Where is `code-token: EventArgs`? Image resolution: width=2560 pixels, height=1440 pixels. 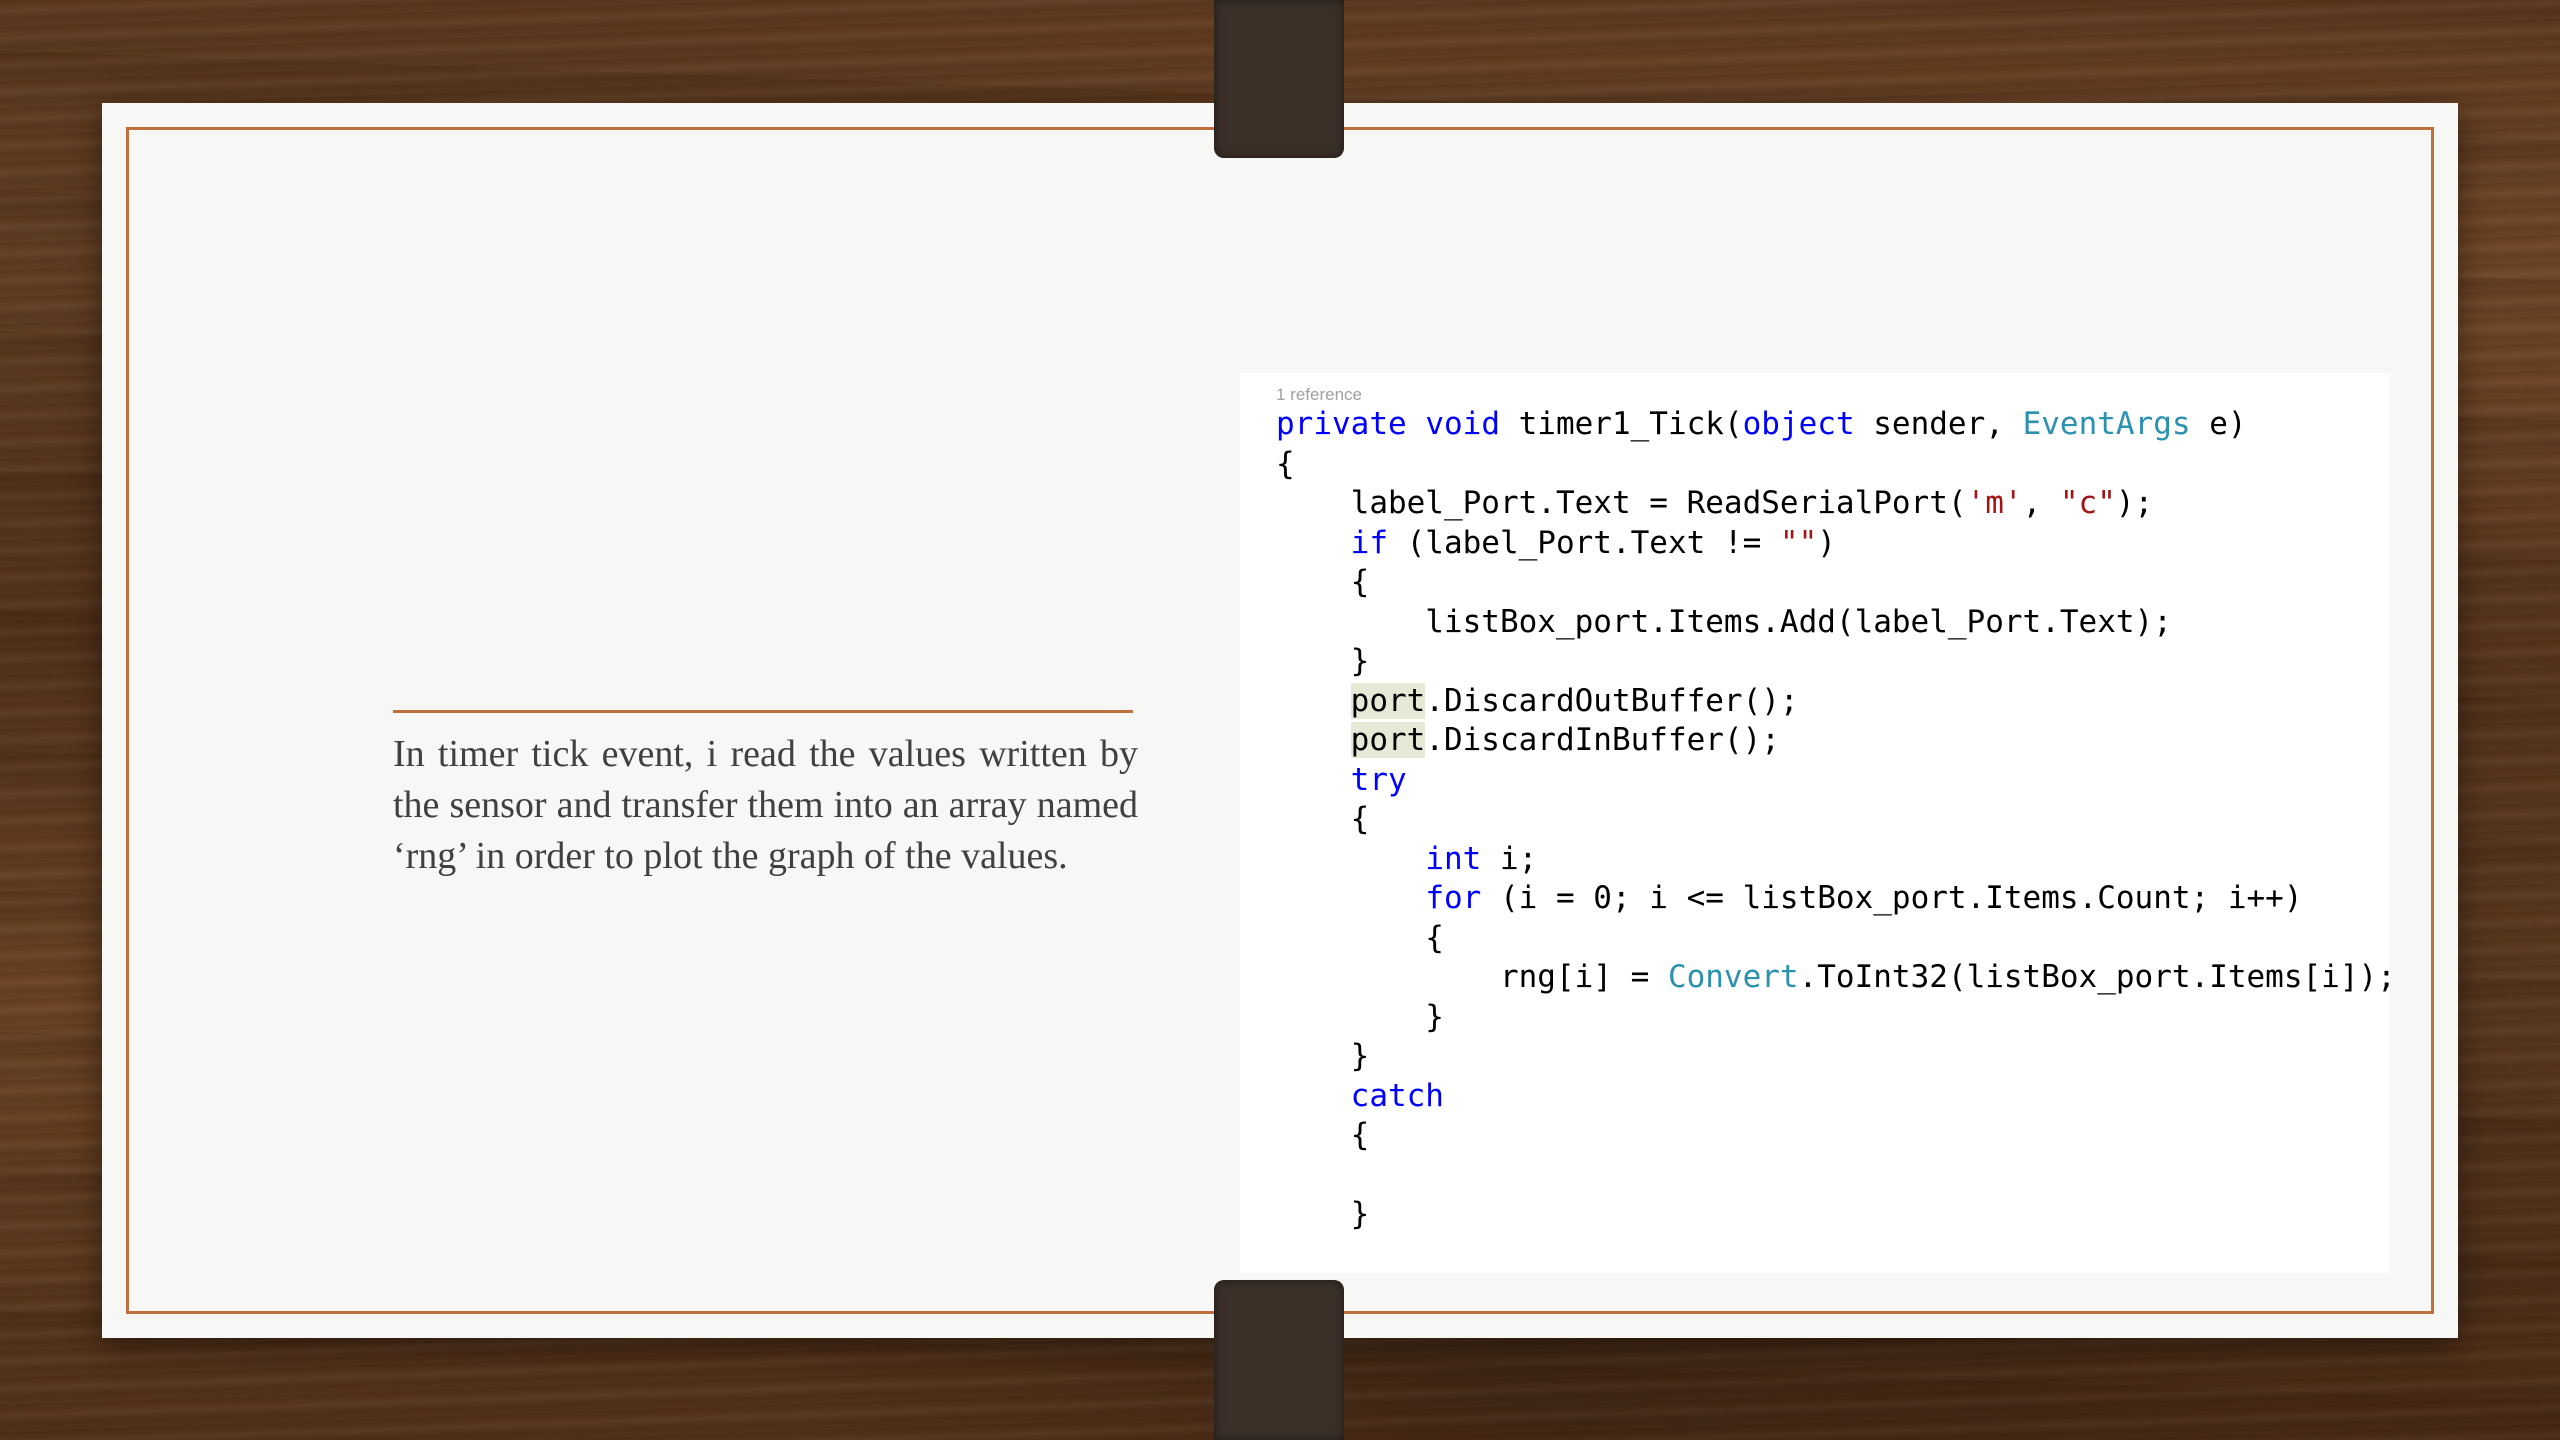 code-token: EventArgs is located at coordinates (2106, 424).